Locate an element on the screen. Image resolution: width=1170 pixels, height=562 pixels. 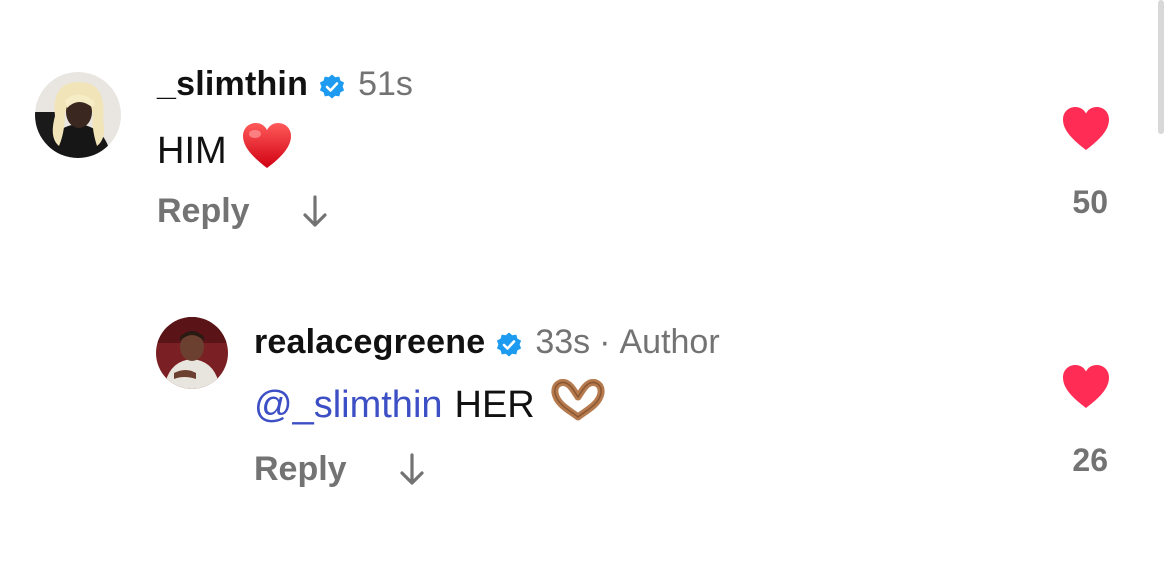
comment-text-row: HIM is located at coordinates (225, 151).